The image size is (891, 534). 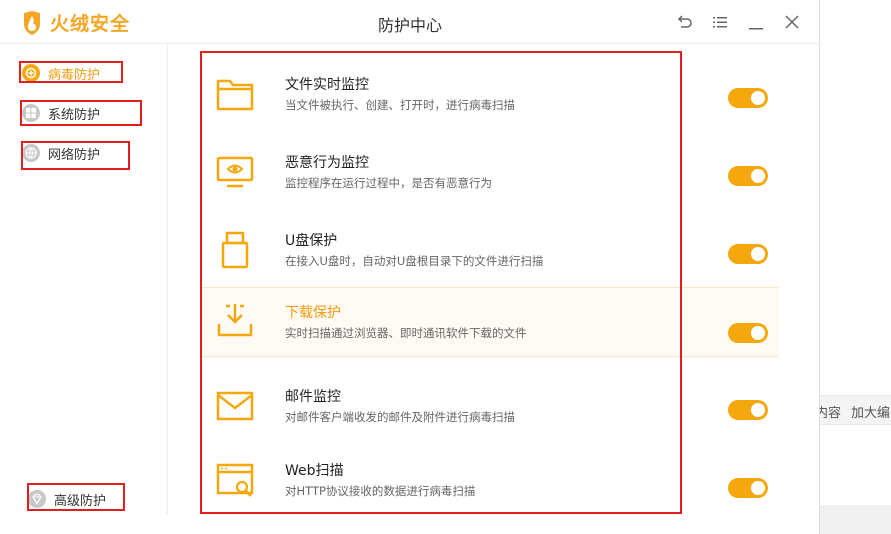 I want to click on download-protection-toggle, so click(x=748, y=333).